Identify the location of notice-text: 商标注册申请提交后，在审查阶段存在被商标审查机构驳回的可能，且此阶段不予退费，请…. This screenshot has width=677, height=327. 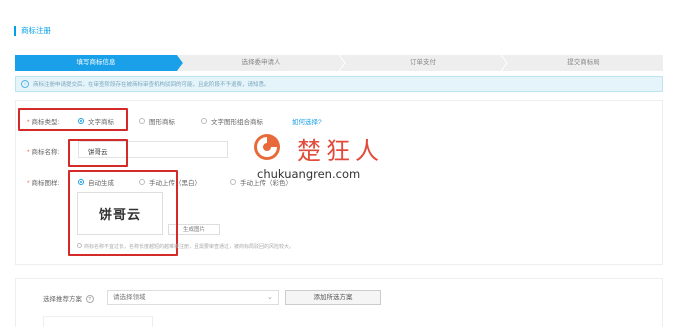
(151, 85).